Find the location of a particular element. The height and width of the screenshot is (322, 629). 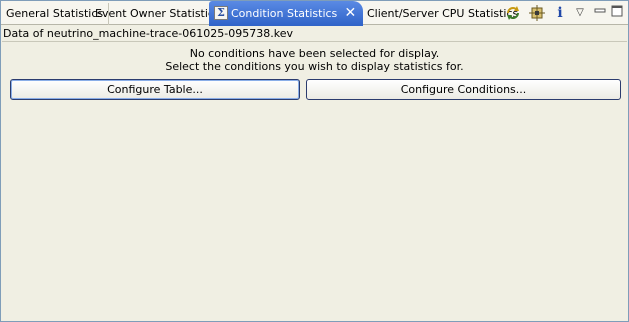

divider is located at coordinates (314, 41).